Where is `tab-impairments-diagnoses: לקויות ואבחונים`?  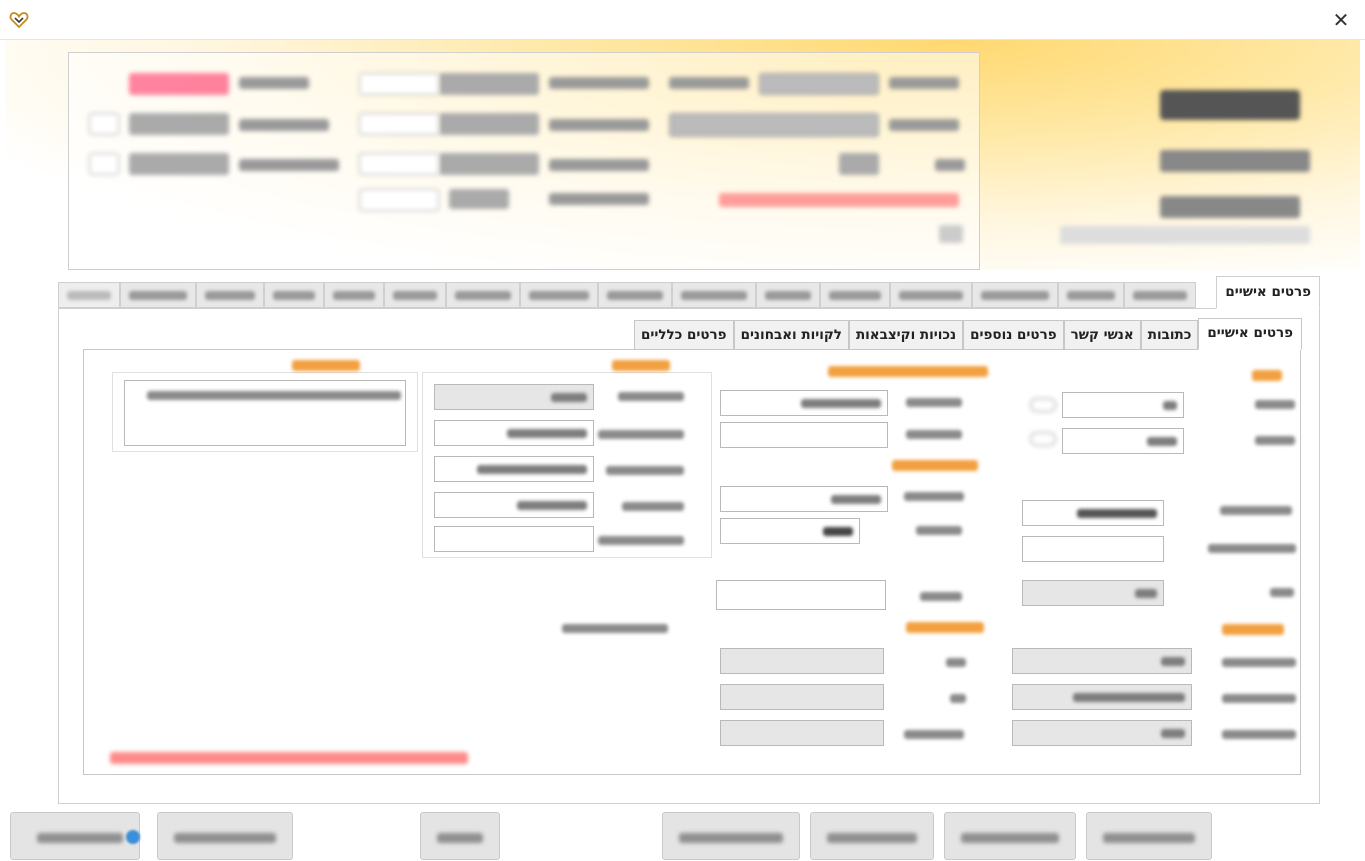
tab-impairments-diagnoses: לקויות ואבחונים is located at coordinates (791, 335).